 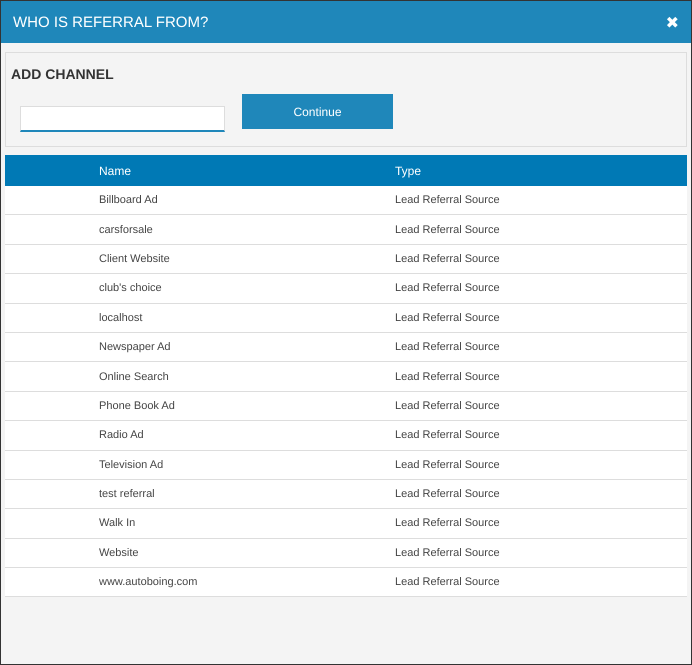 What do you see at coordinates (346, 377) in the screenshot?
I see `table-row: Online Search Lead Referral Source` at bounding box center [346, 377].